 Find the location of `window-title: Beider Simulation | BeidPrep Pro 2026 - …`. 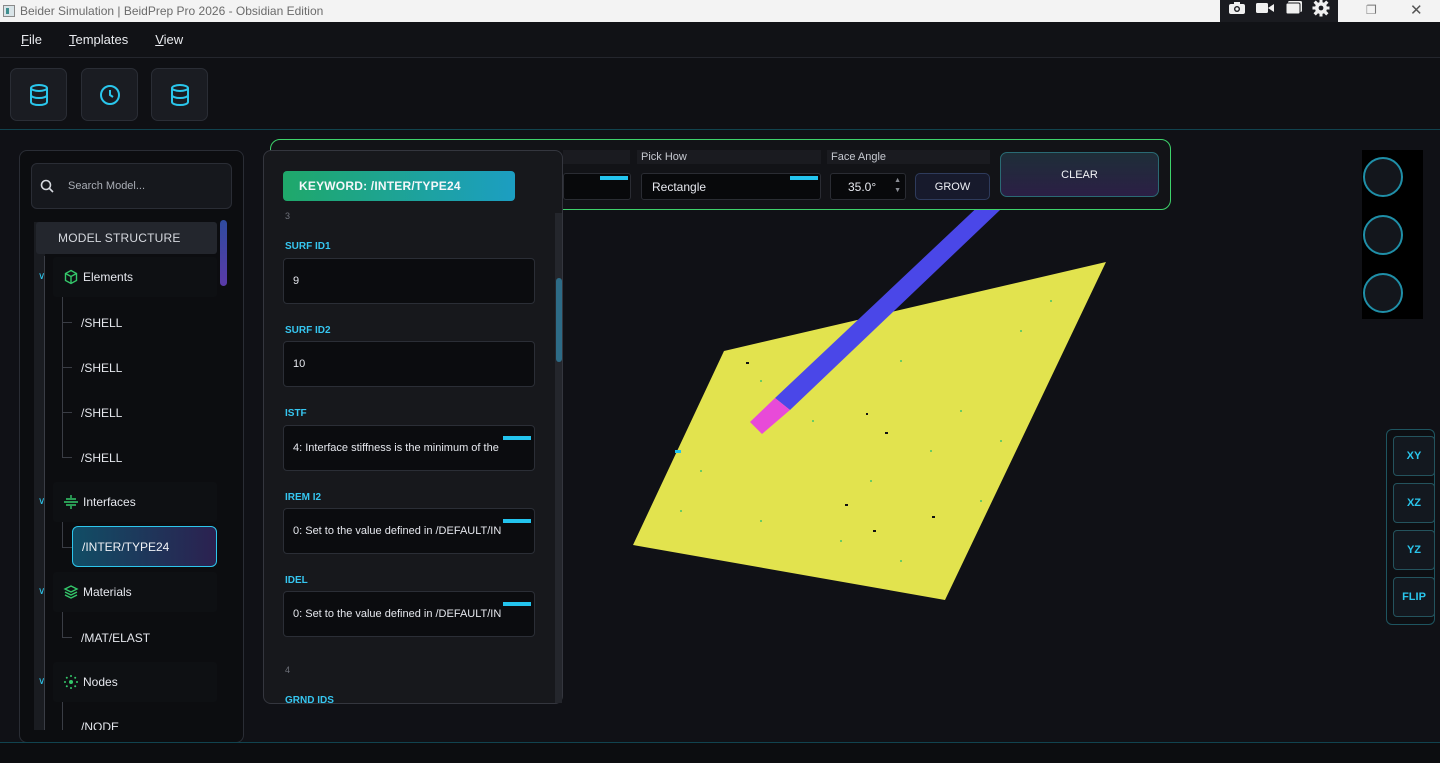

window-title: Beider Simulation | BeidPrep Pro 2026 - … is located at coordinates (172, 11).